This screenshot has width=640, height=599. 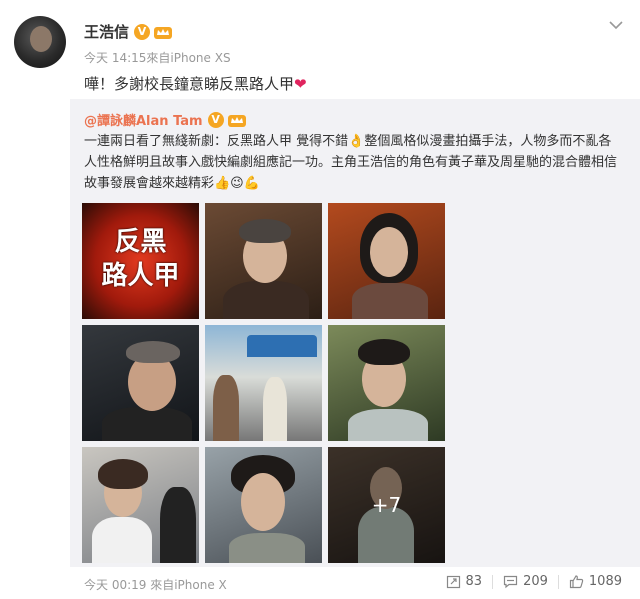 I want to click on more-photos-count: +7, so click(x=386, y=505).